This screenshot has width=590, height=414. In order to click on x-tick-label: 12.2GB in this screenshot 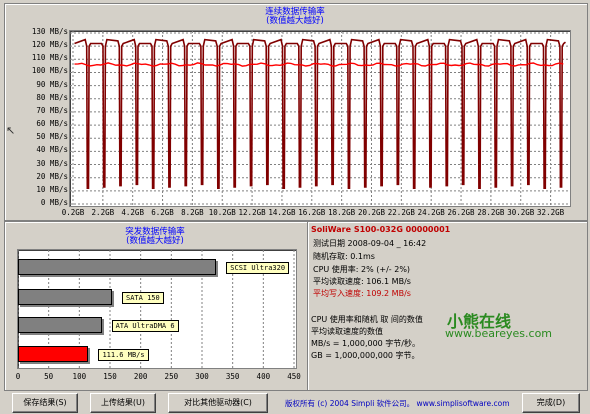, I will do `click(252, 212)`.